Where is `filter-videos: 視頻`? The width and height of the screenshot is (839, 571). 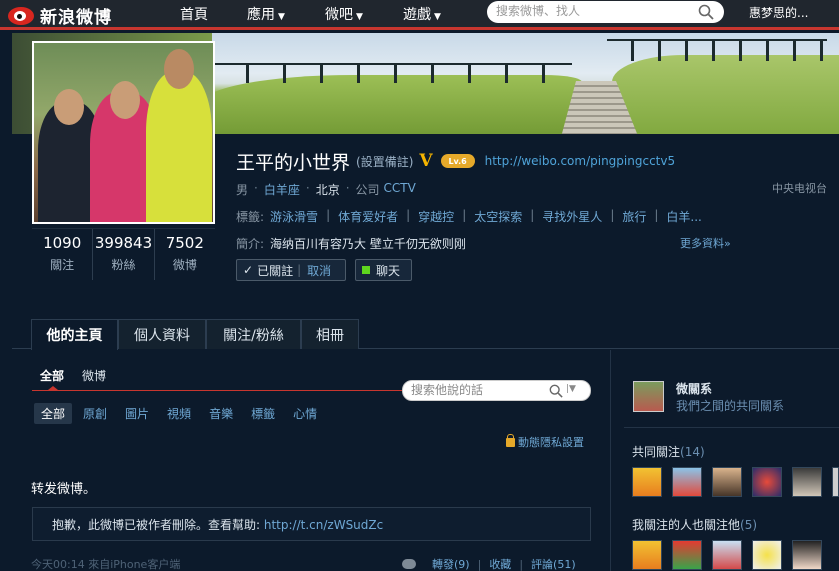 filter-videos: 視頻 is located at coordinates (179, 413).